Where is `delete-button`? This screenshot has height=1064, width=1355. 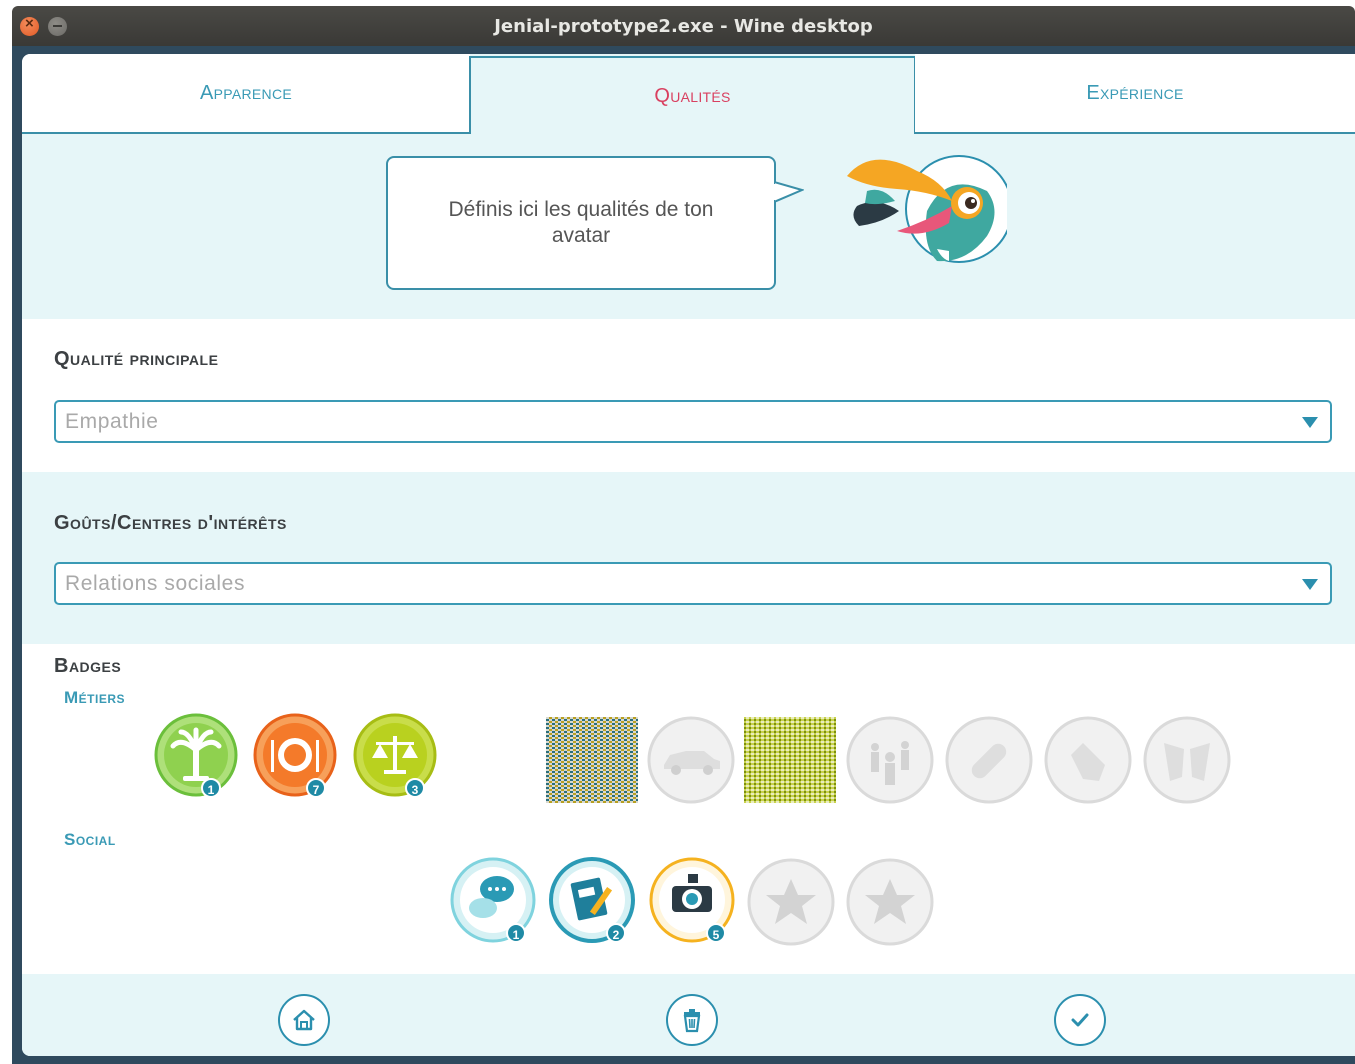
delete-button is located at coordinates (692, 1020).